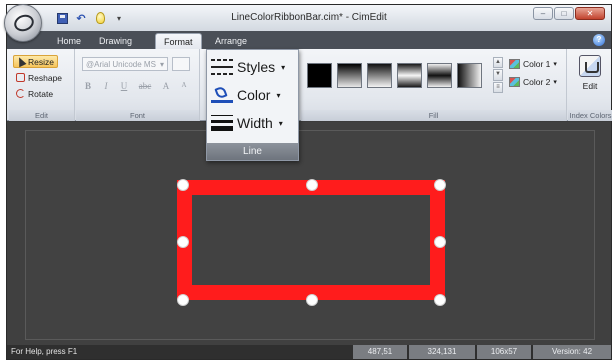  What do you see at coordinates (42, 85) in the screenshot?
I see `edit-group: Resize Reshape Rotate Edit` at bounding box center [42, 85].